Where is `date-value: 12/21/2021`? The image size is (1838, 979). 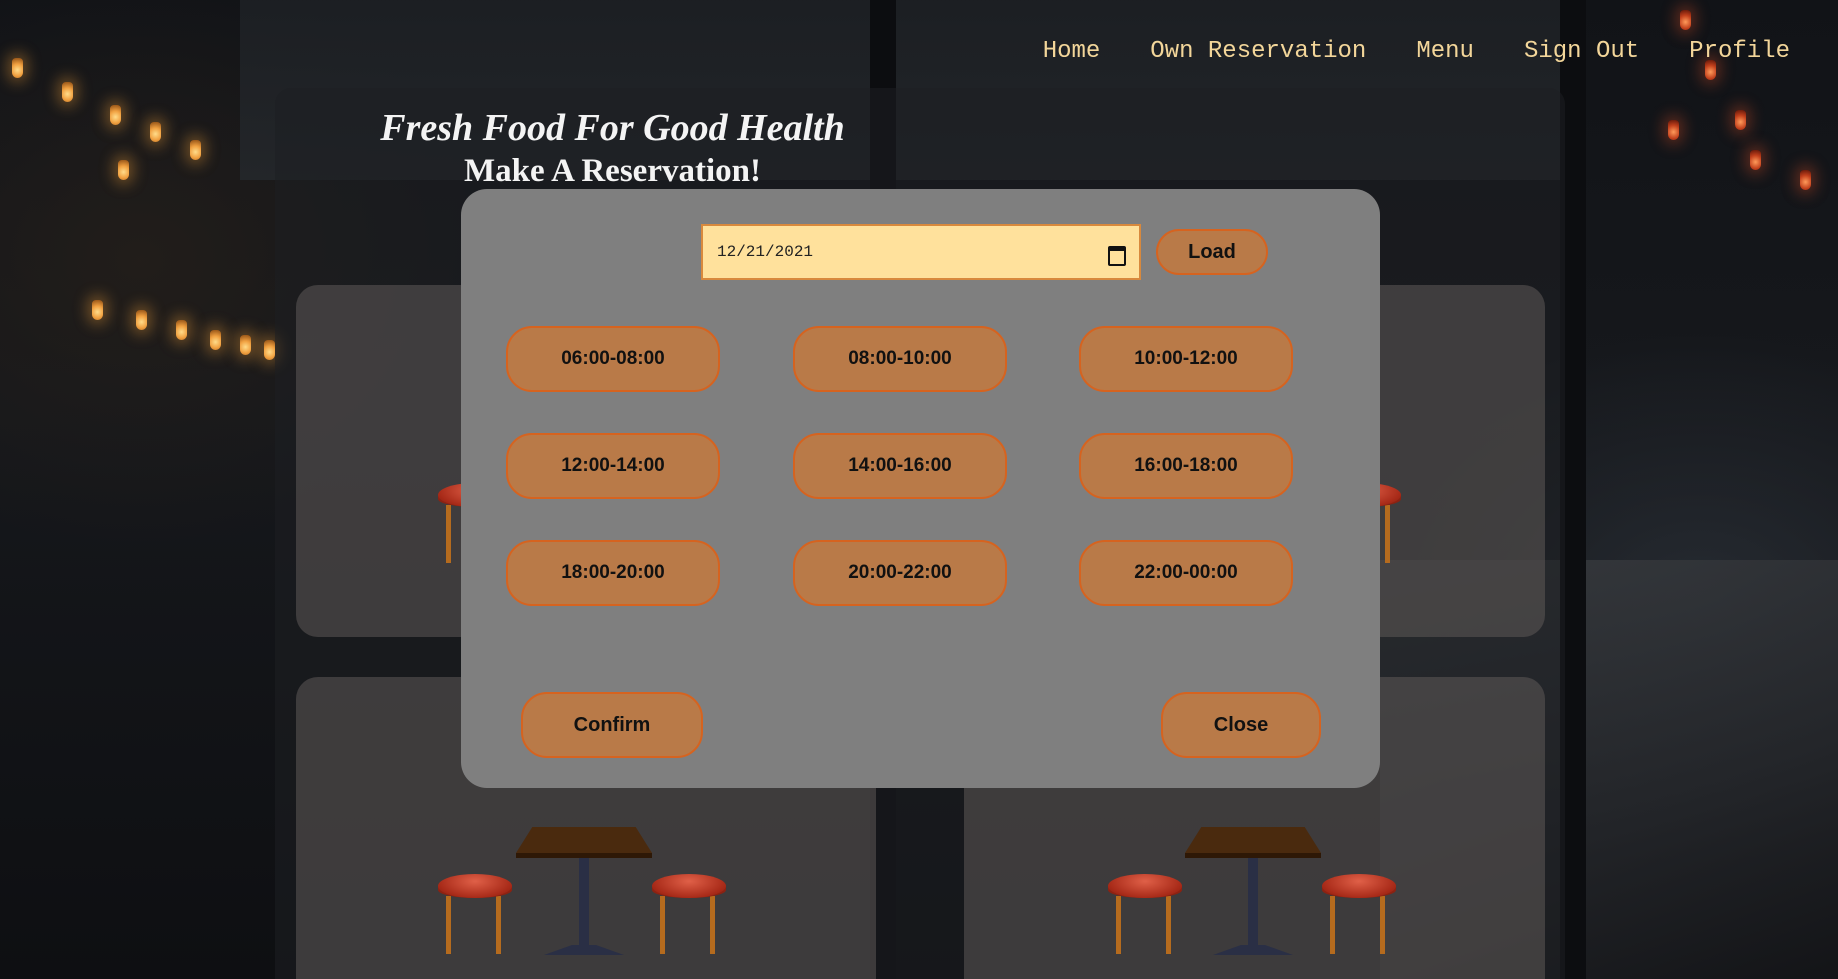 date-value: 12/21/2021 is located at coordinates (765, 252).